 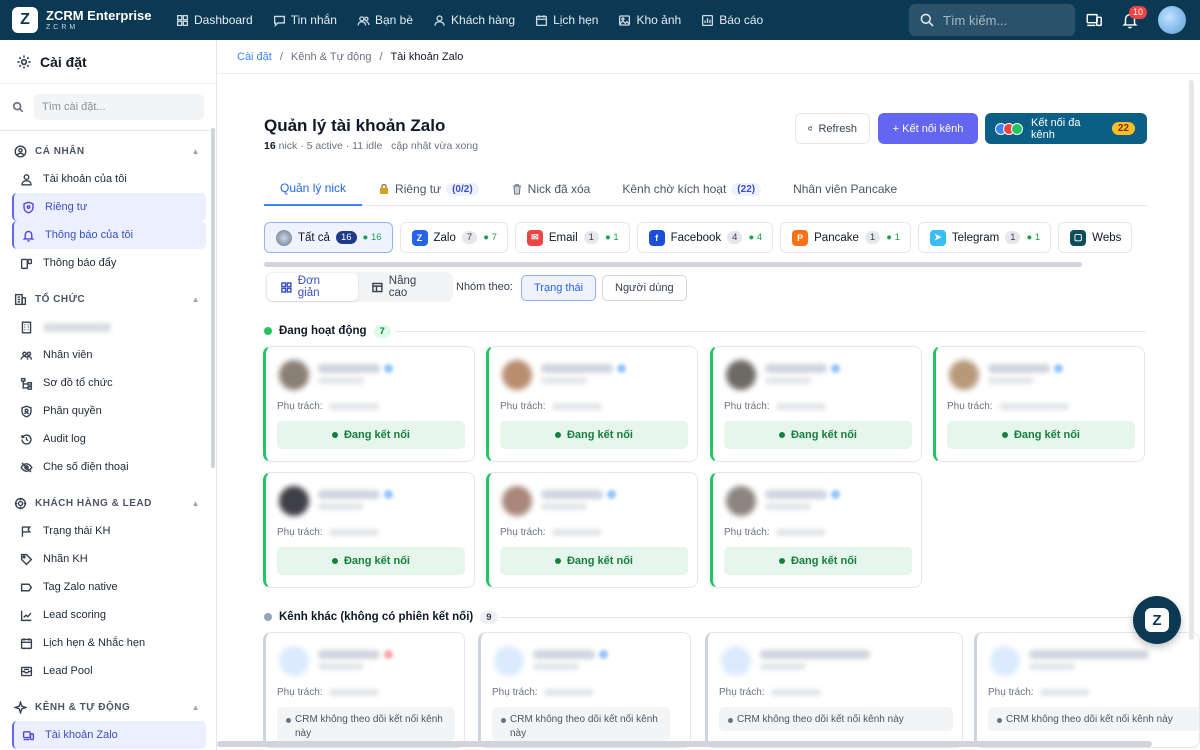 I want to click on connect-channel-button: + Kết nối kênh, so click(x=928, y=128).